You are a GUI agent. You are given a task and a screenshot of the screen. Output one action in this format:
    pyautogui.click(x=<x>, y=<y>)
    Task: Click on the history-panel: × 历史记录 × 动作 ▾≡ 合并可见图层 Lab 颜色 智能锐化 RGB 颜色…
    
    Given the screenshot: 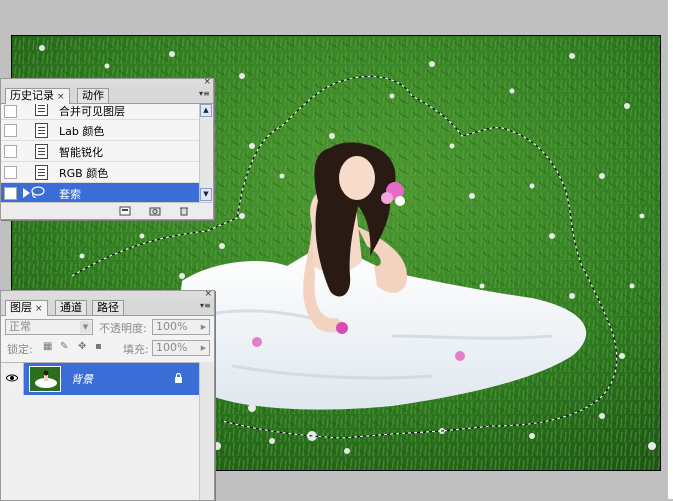 What is the action you would take?
    pyautogui.click(x=107, y=149)
    